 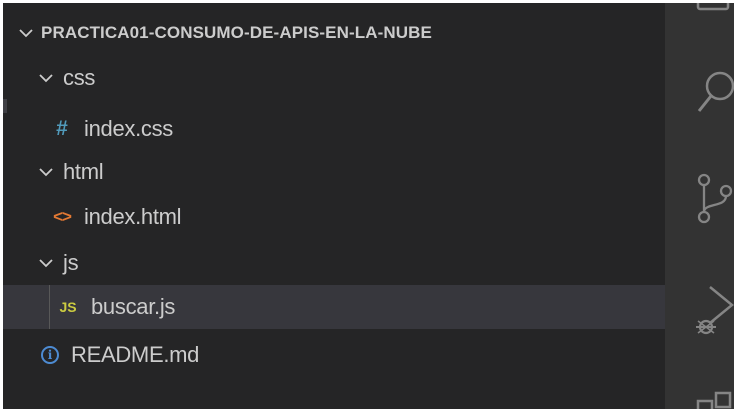 What do you see at coordinates (129, 128) in the screenshot?
I see `file-label: index.css` at bounding box center [129, 128].